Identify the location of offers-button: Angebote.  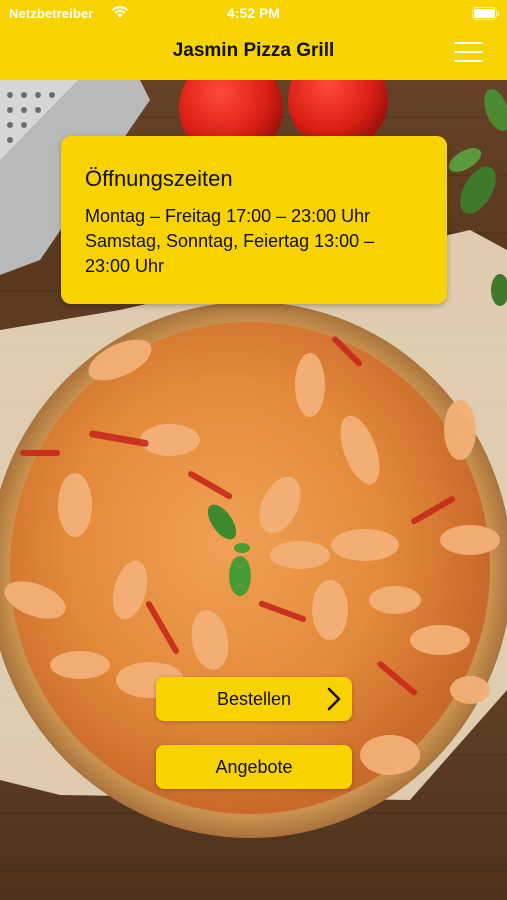
(254, 767).